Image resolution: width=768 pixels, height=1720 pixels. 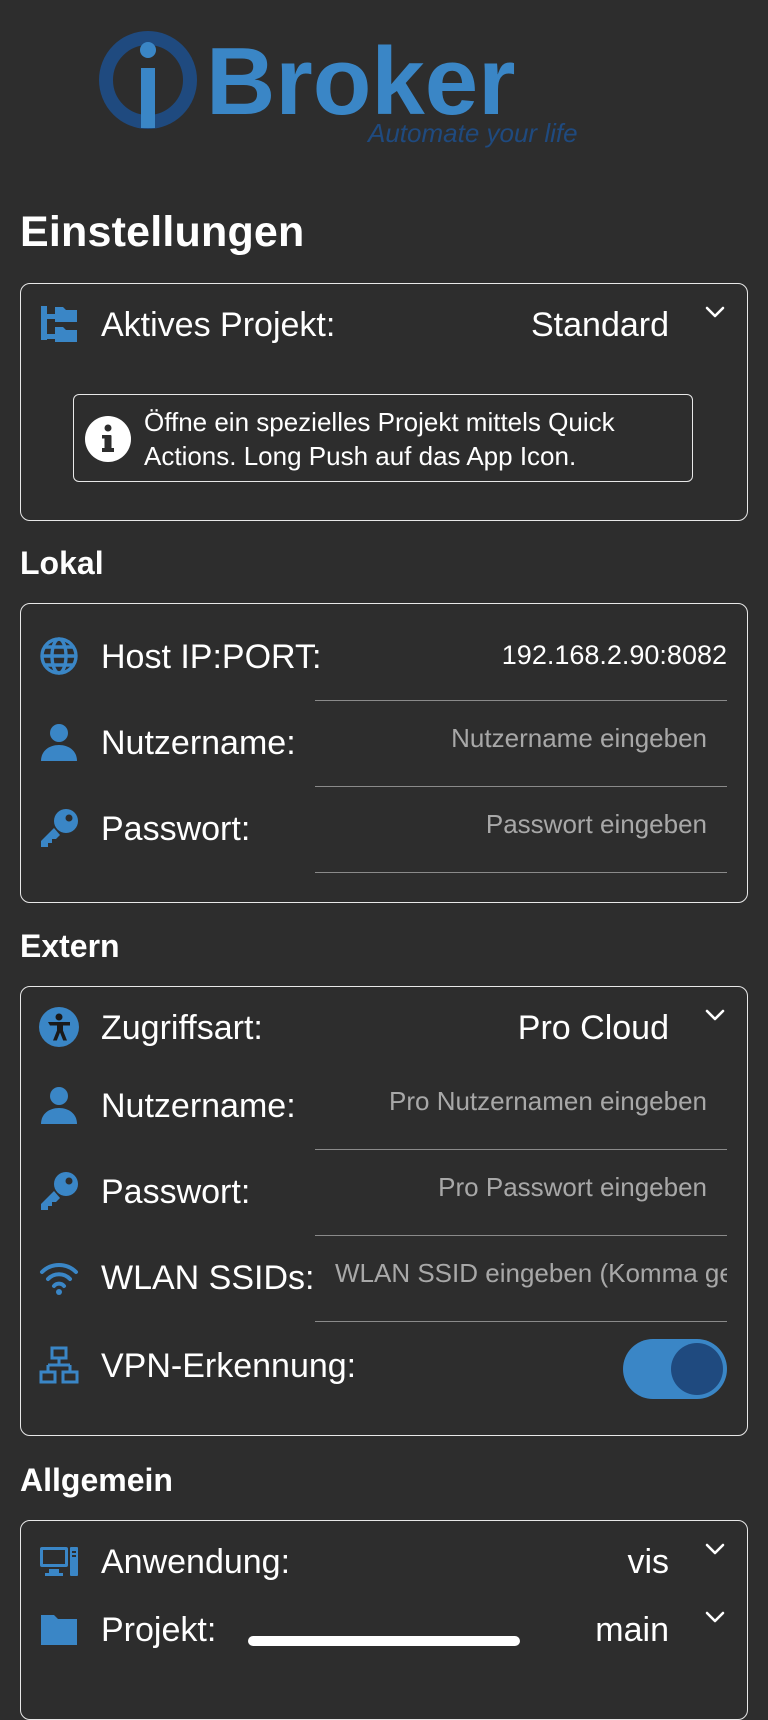 I want to click on network-icon, so click(x=59, y=1365).